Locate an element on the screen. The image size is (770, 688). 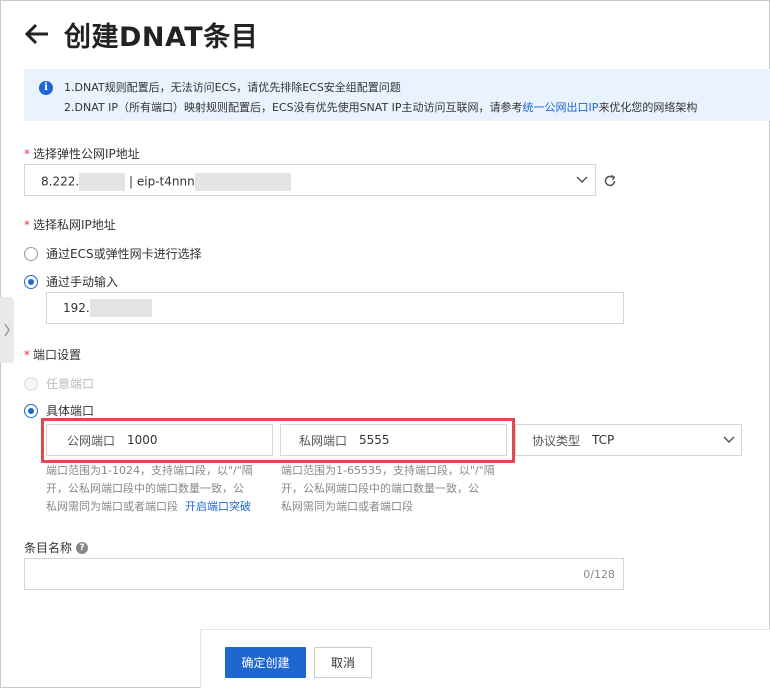
entry-name-input: 0/128 is located at coordinates (324, 574).